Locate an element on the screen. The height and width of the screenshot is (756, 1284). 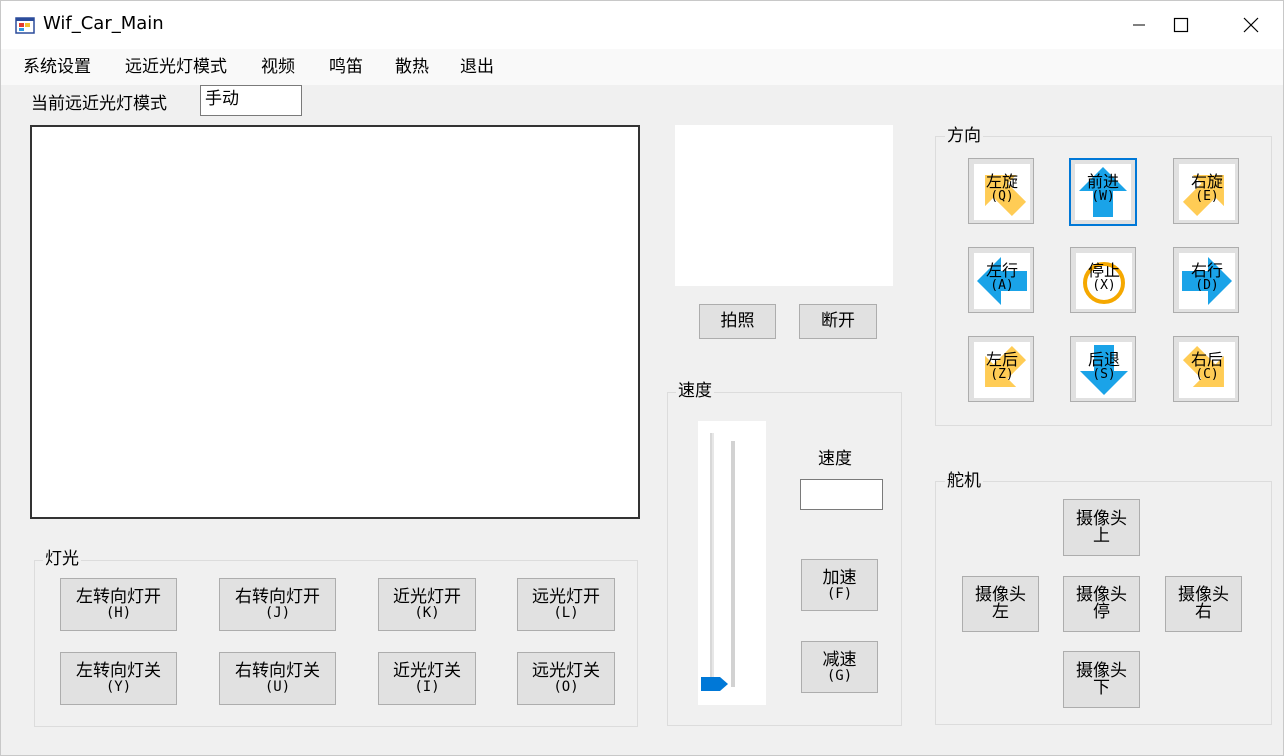
button-label-line2: 停 is located at coordinates (1101, 612).